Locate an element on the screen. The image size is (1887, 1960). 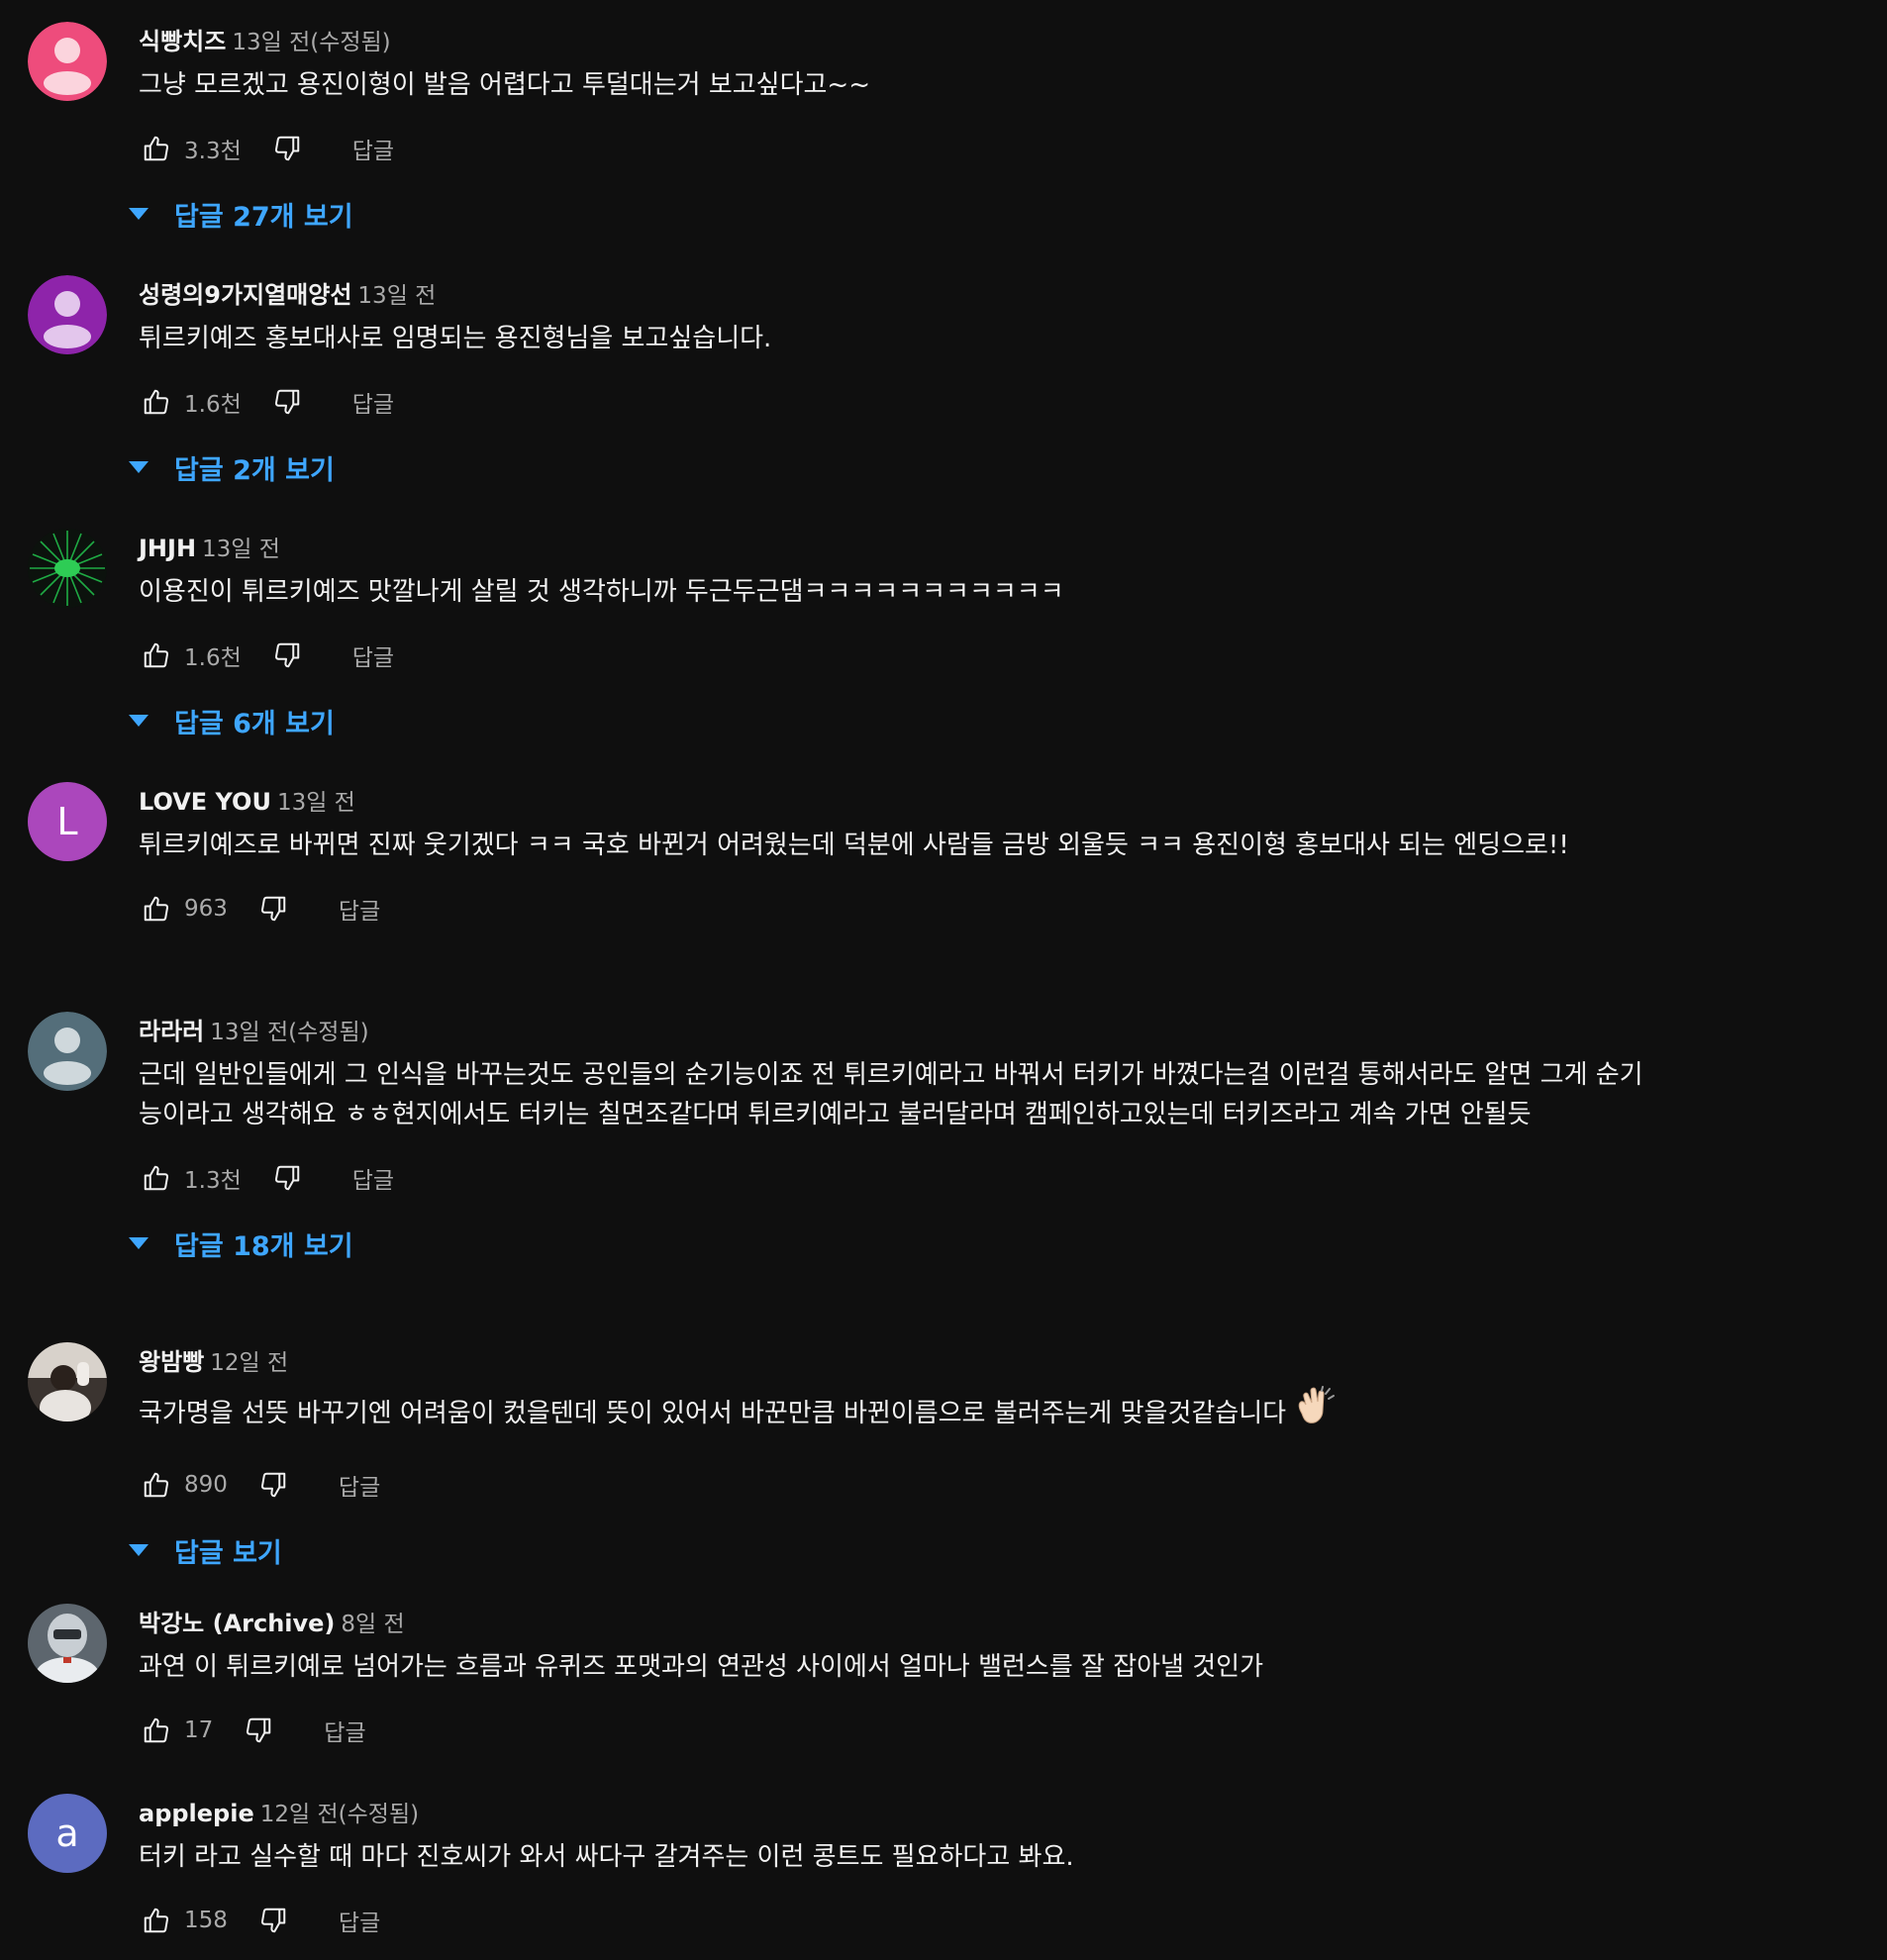
like-count: 158 is located at coordinates (206, 1920).